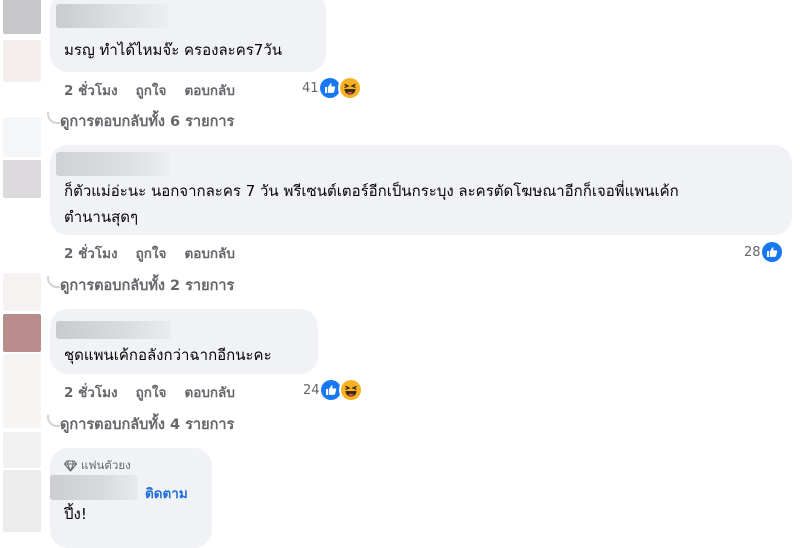  What do you see at coordinates (147, 285) in the screenshot?
I see `view-replies-link: ดูการตอบกลับทั้ง 2 รายการ` at bounding box center [147, 285].